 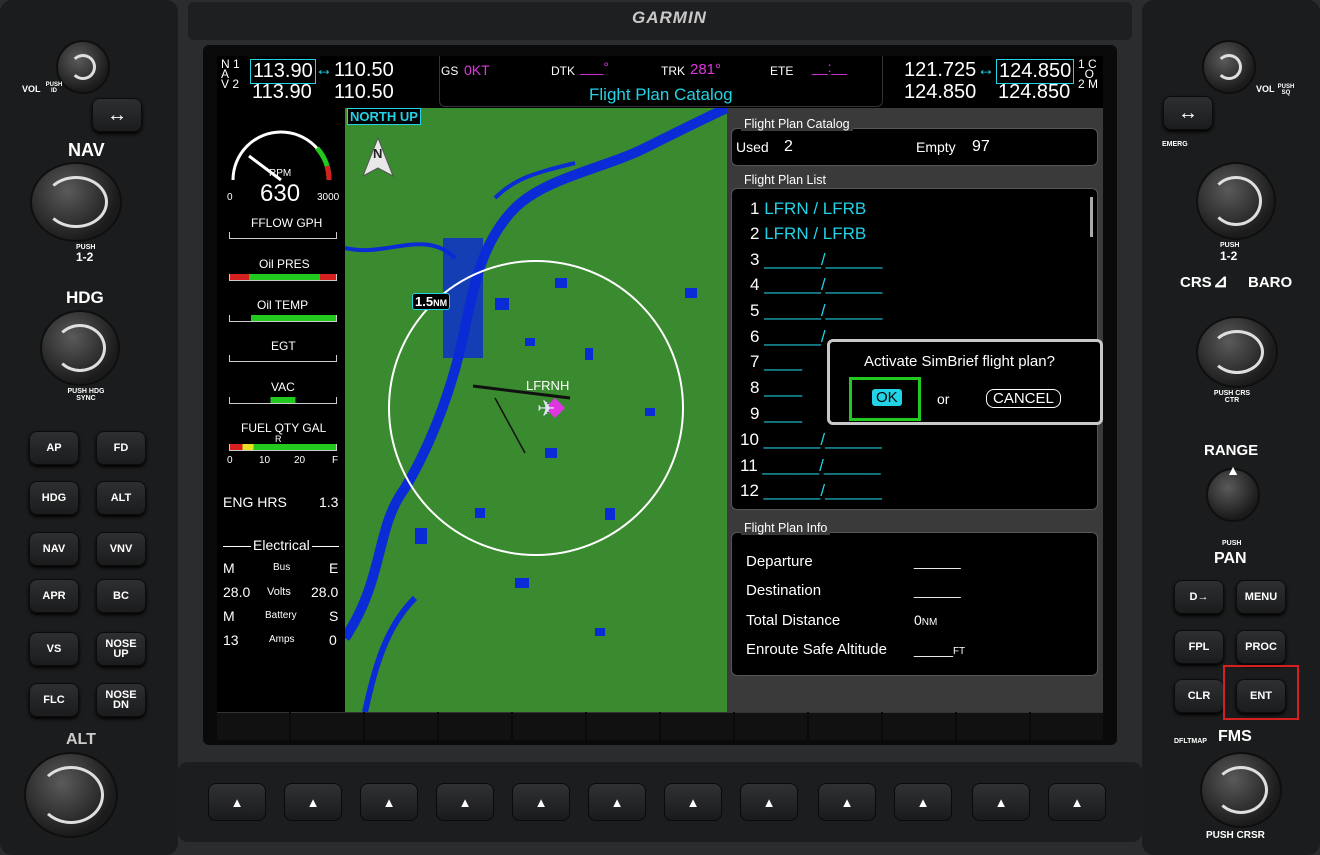 I want to click on softkey-1-button: ▲, so click(x=237, y=802).